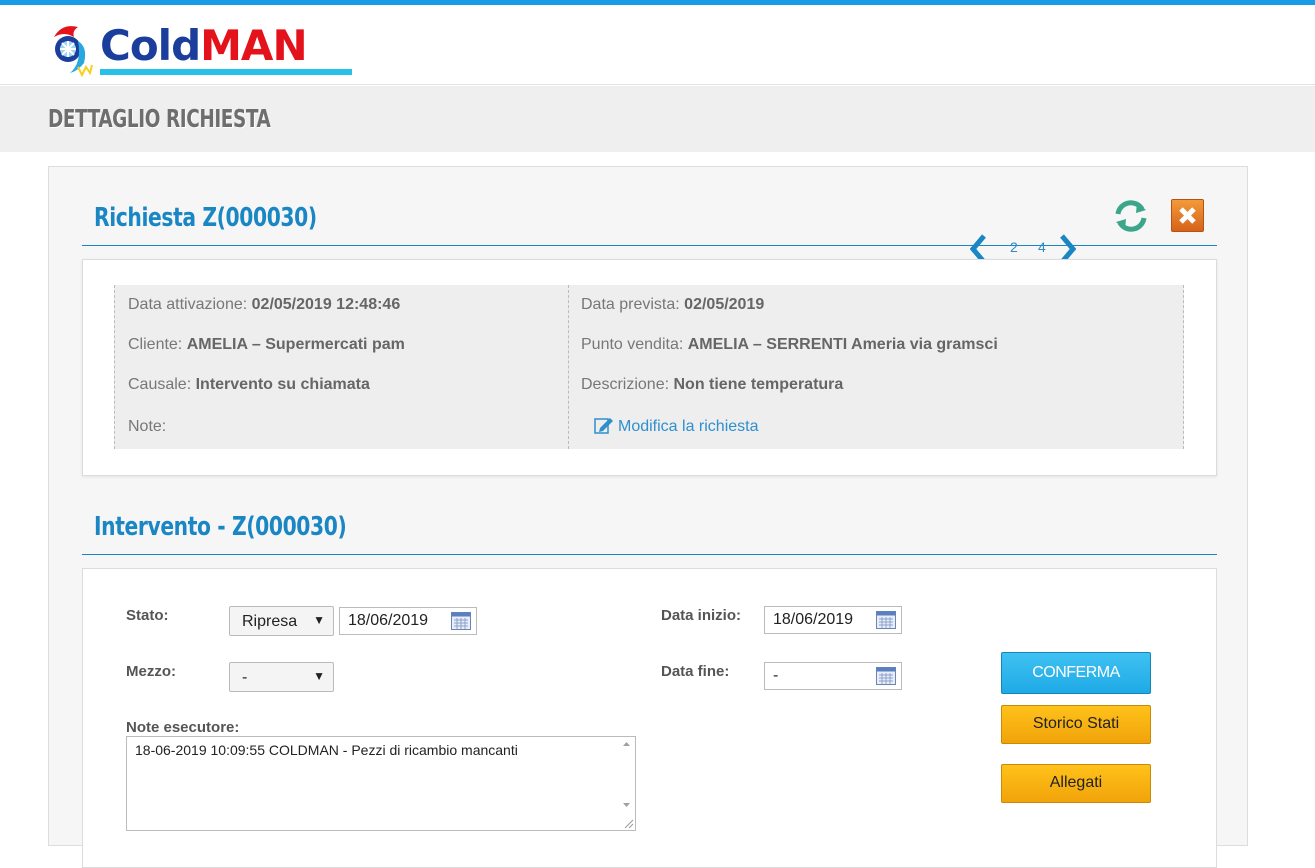  I want to click on allegati-button: Allegati, so click(1076, 783).